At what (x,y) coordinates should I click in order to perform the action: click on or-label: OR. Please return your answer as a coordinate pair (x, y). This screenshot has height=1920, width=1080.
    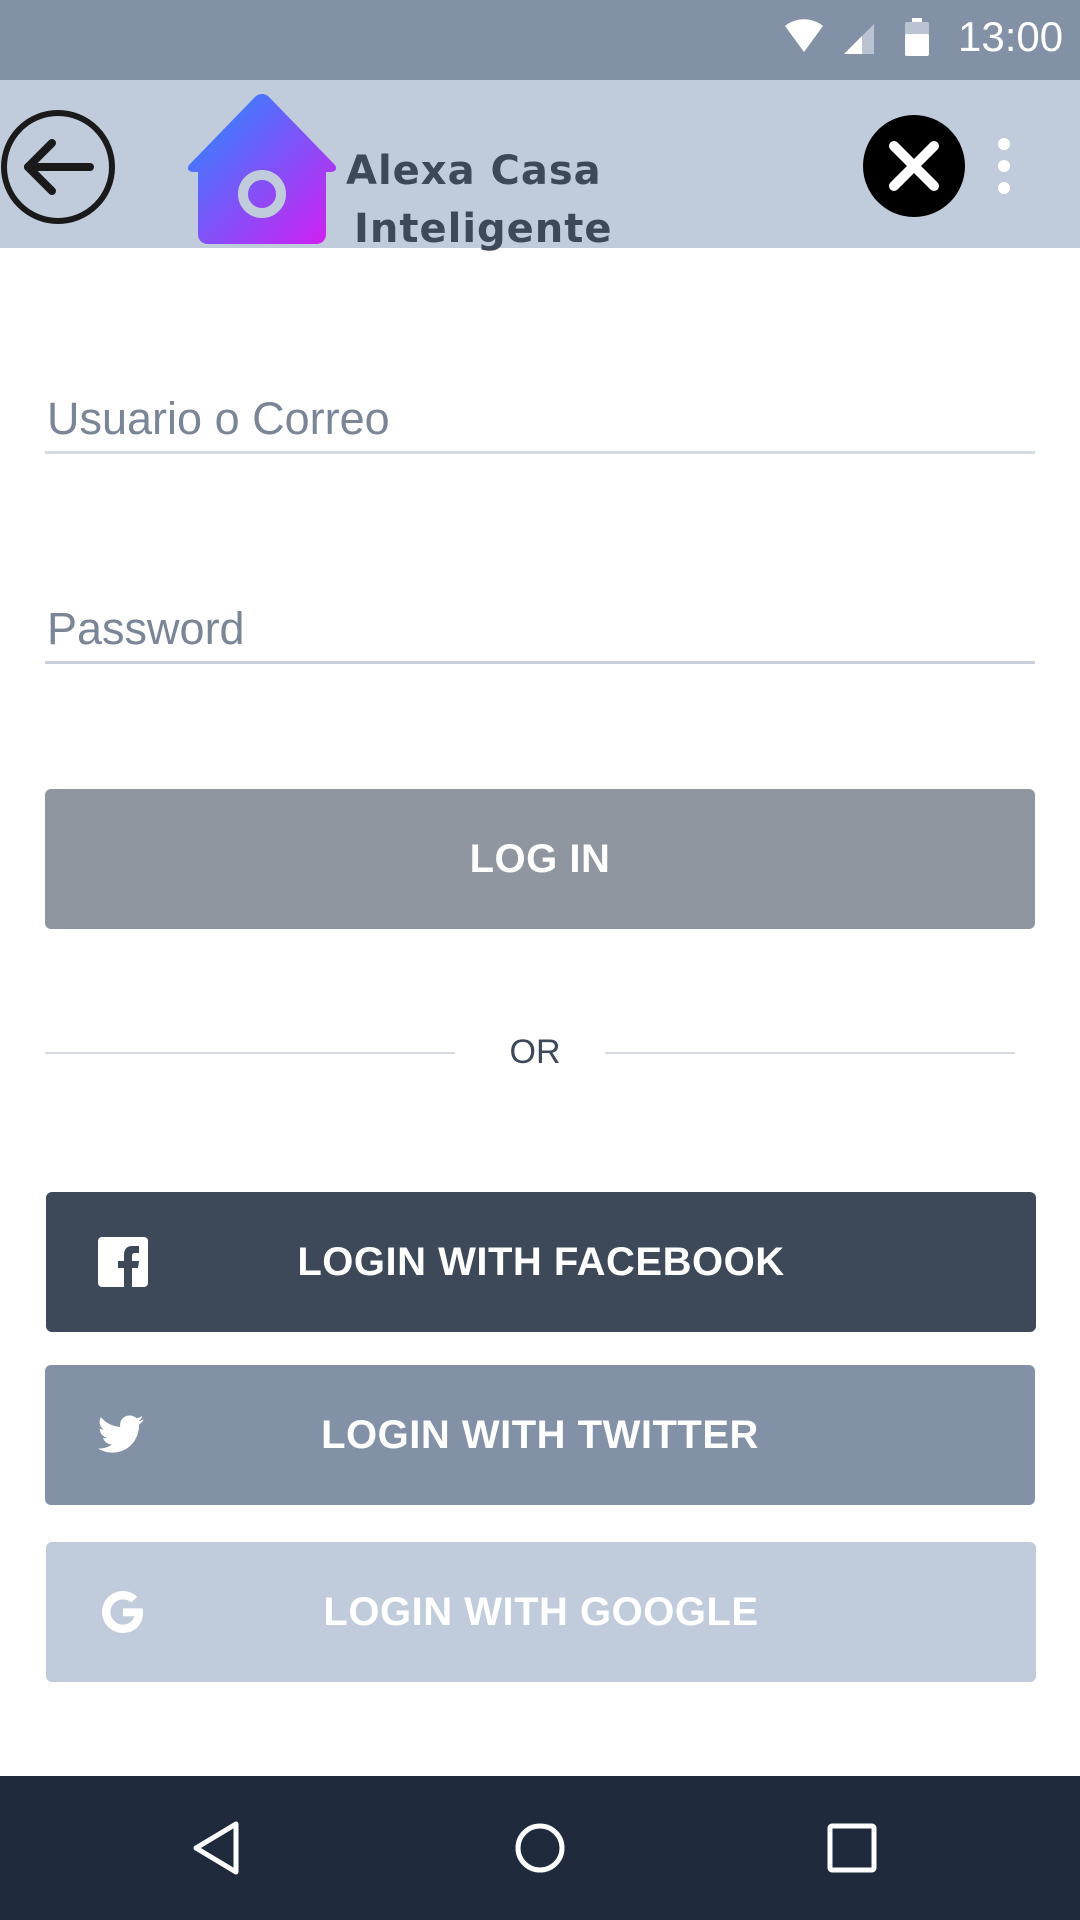
    Looking at the image, I should click on (535, 1052).